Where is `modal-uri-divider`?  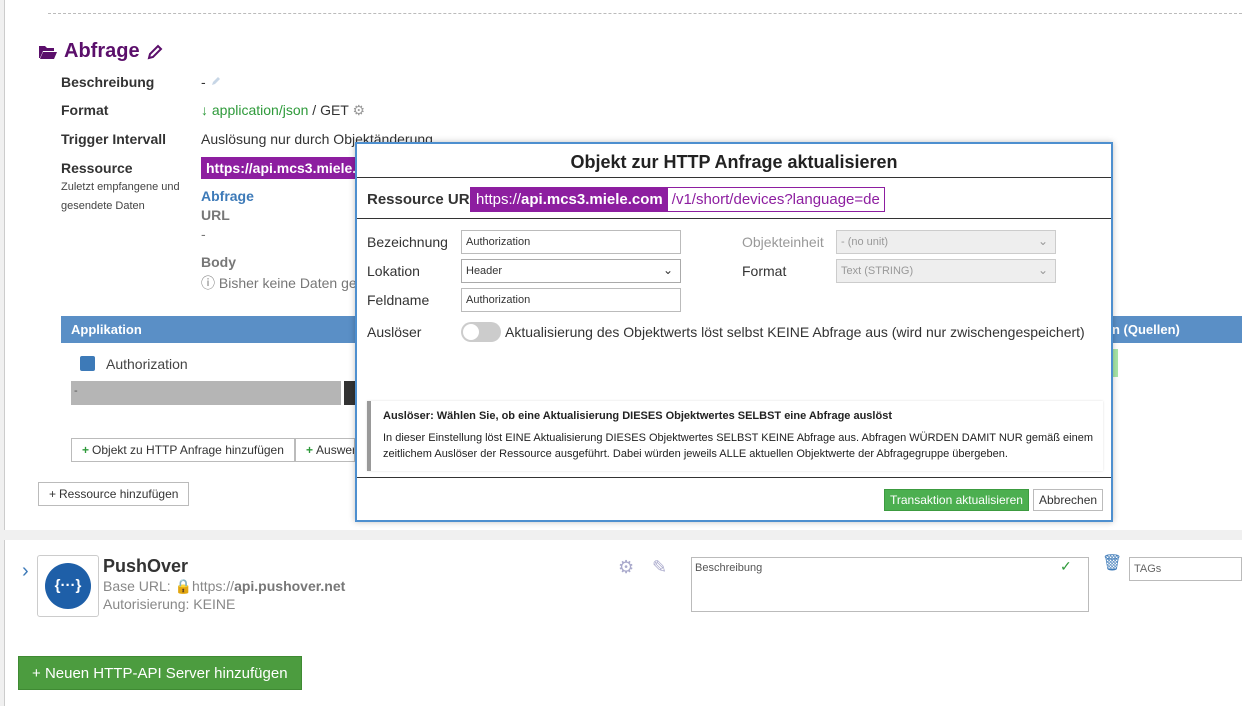 modal-uri-divider is located at coordinates (734, 218).